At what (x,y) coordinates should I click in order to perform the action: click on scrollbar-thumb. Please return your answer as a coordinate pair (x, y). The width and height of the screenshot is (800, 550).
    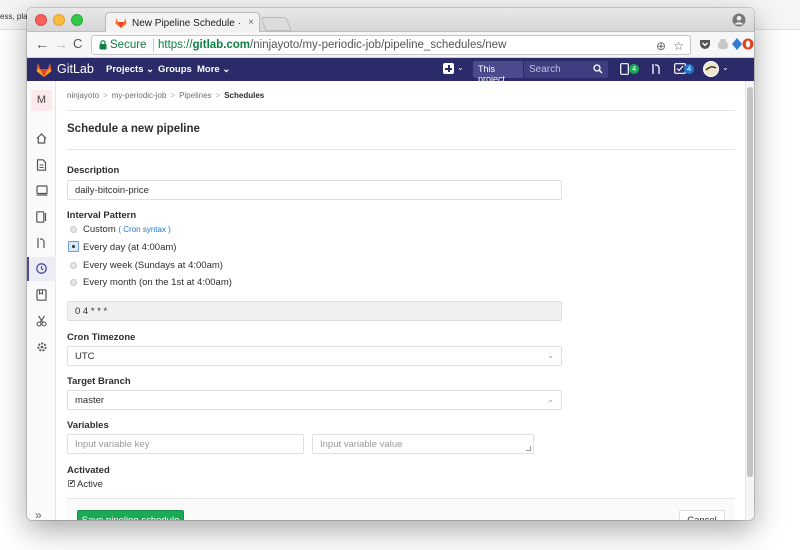
    Looking at the image, I should click on (750, 282).